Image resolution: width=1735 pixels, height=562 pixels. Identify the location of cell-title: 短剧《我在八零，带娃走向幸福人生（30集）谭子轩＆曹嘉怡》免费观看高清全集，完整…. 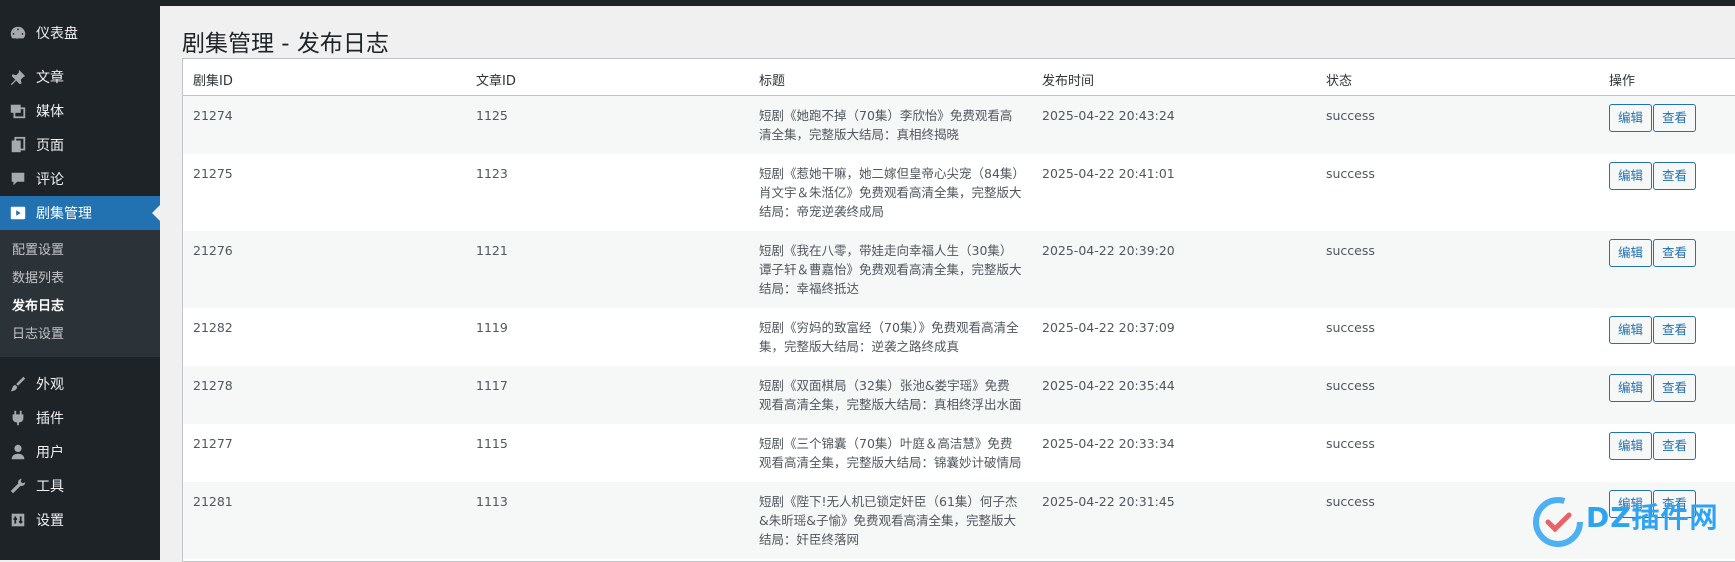
(890, 269).